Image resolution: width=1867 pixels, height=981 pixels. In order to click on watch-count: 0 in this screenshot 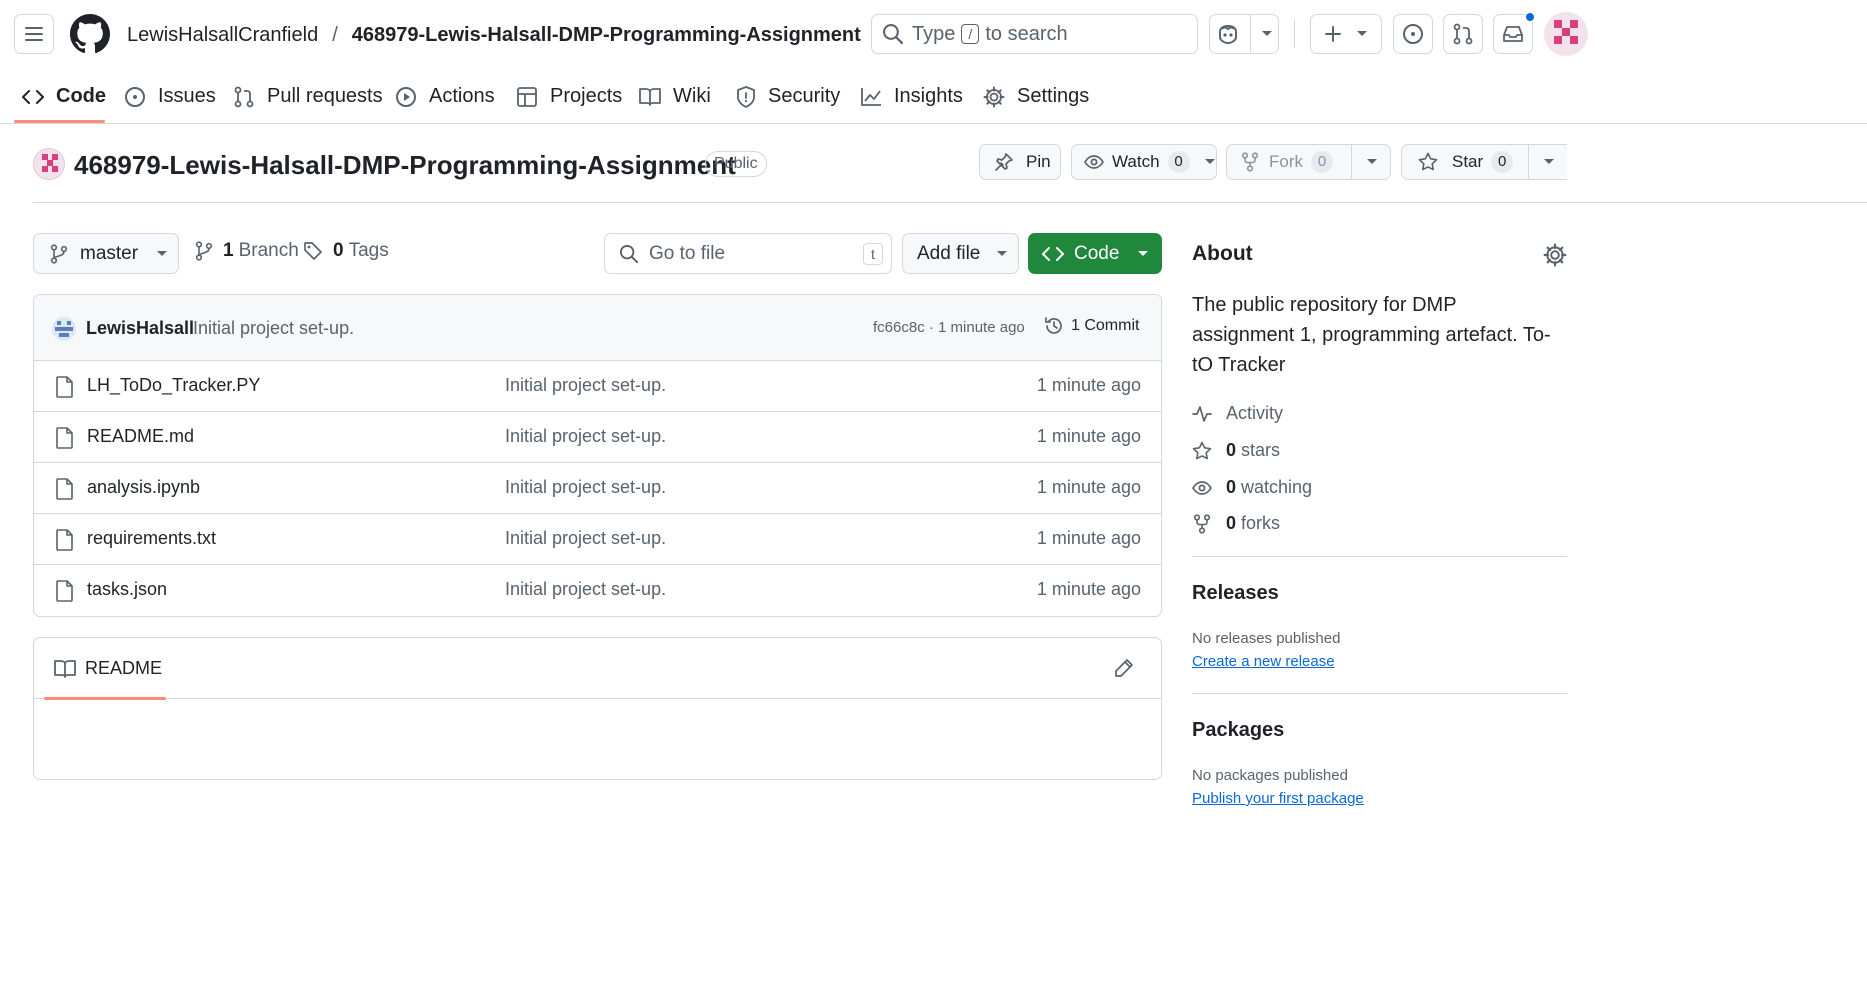, I will do `click(1178, 162)`.